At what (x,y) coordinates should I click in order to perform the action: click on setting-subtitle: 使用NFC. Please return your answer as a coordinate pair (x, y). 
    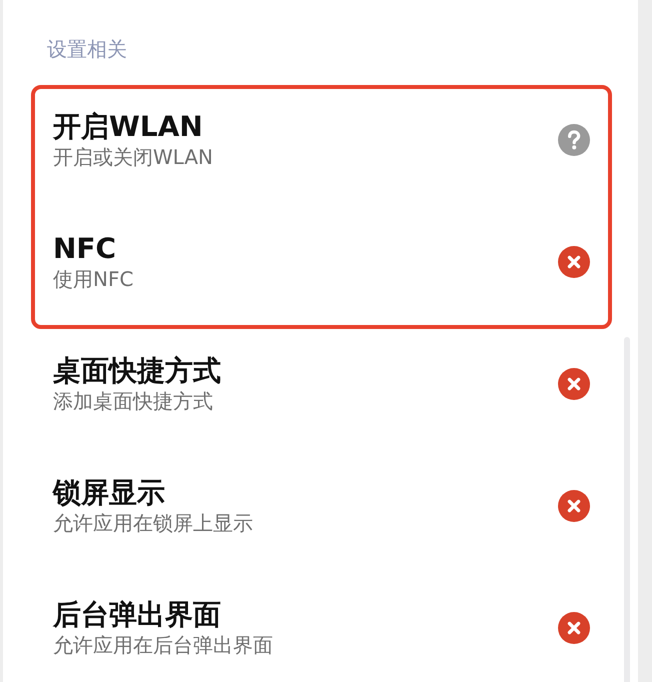
    Looking at the image, I should click on (93, 279).